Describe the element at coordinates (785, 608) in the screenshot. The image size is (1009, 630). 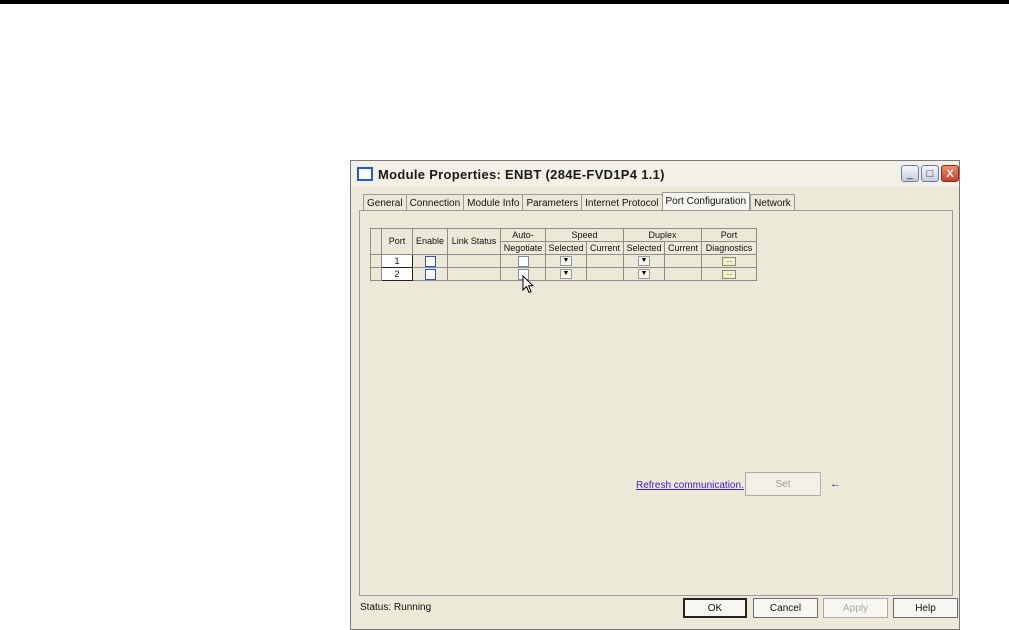
I see `cancel-button: Cancel` at that location.